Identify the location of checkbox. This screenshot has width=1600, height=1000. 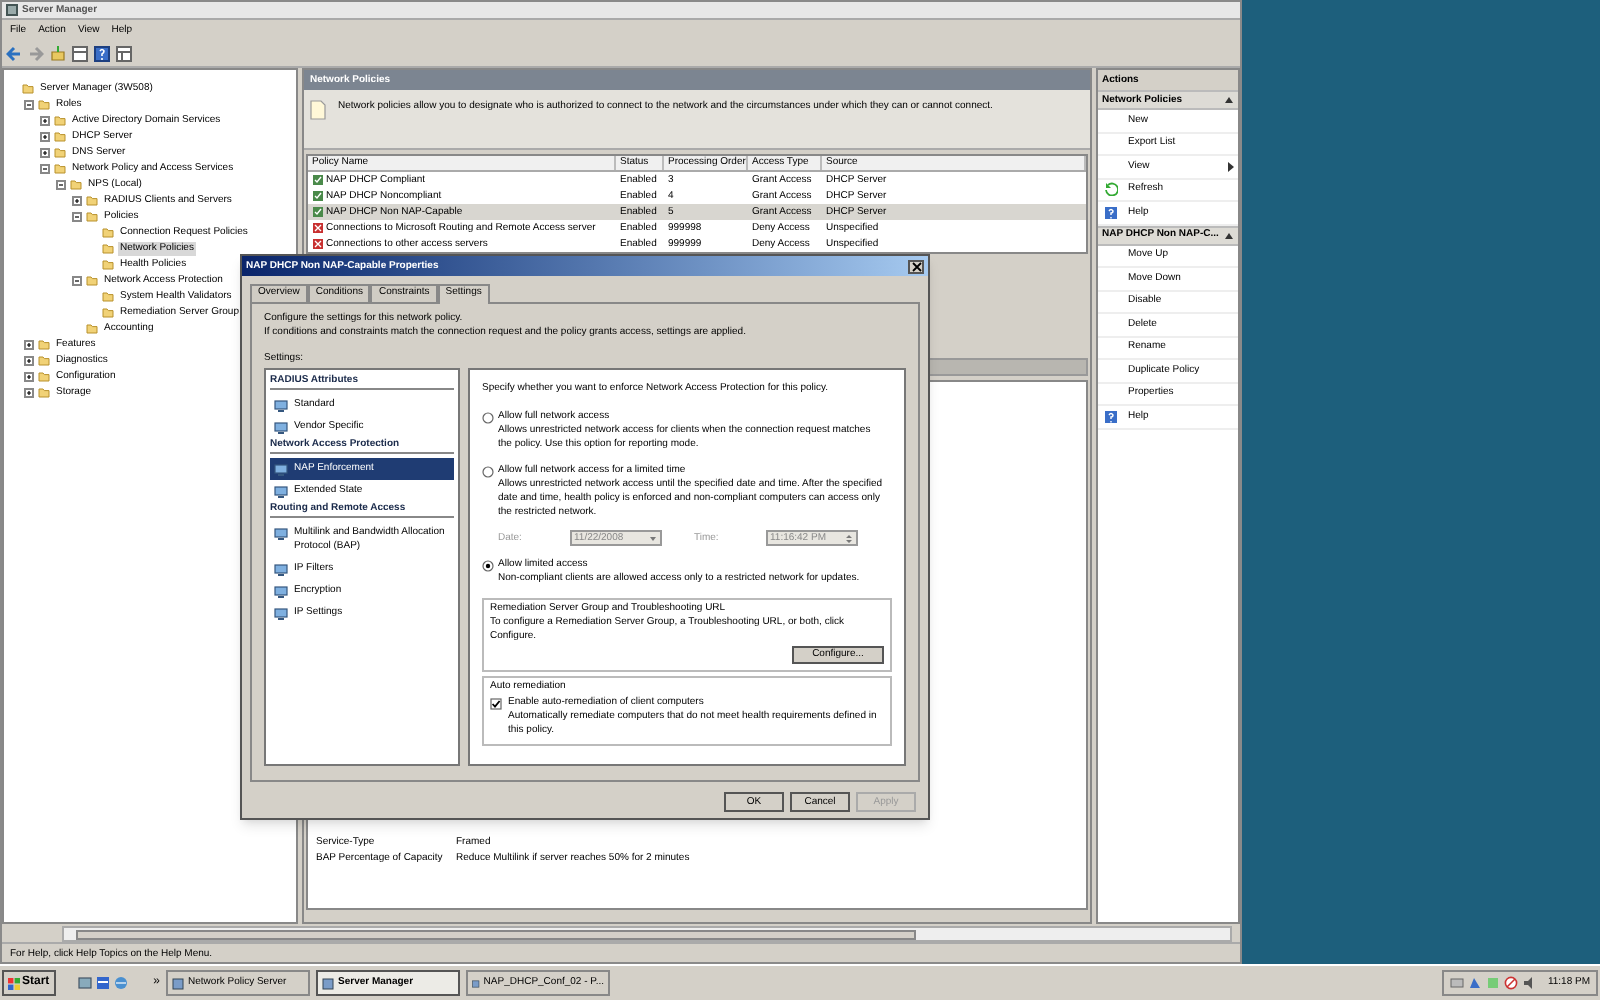
(496, 703).